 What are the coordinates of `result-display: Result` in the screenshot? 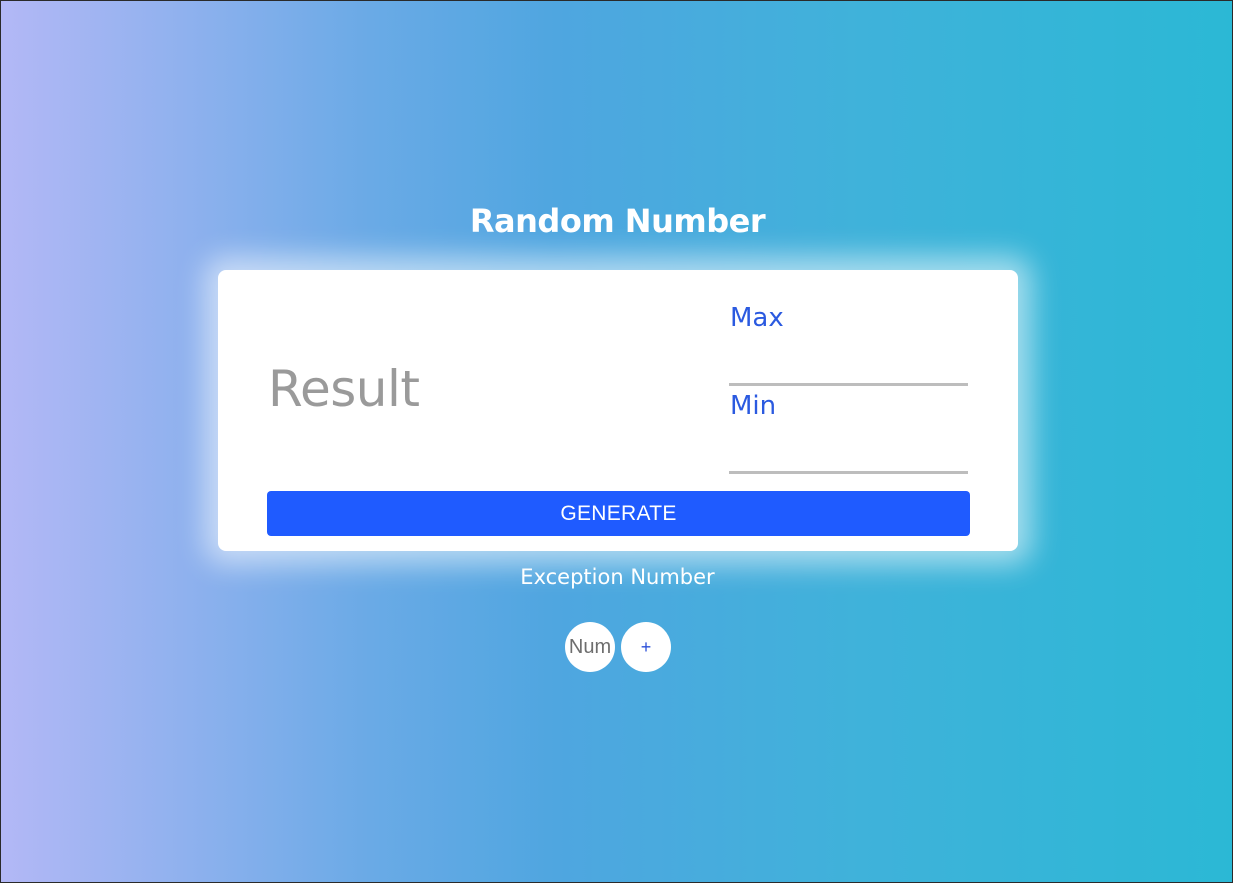 It's located at (344, 389).